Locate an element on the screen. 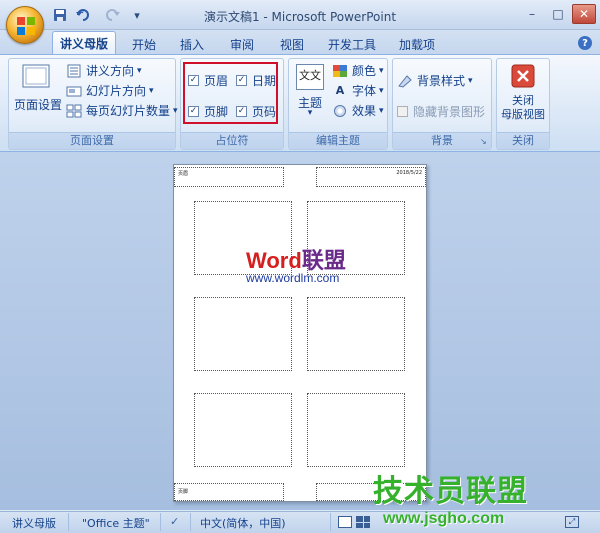 The height and width of the screenshot is (533, 600). slides-per-page-button: 每页幻灯片数量 ▾ is located at coordinates (122, 110).